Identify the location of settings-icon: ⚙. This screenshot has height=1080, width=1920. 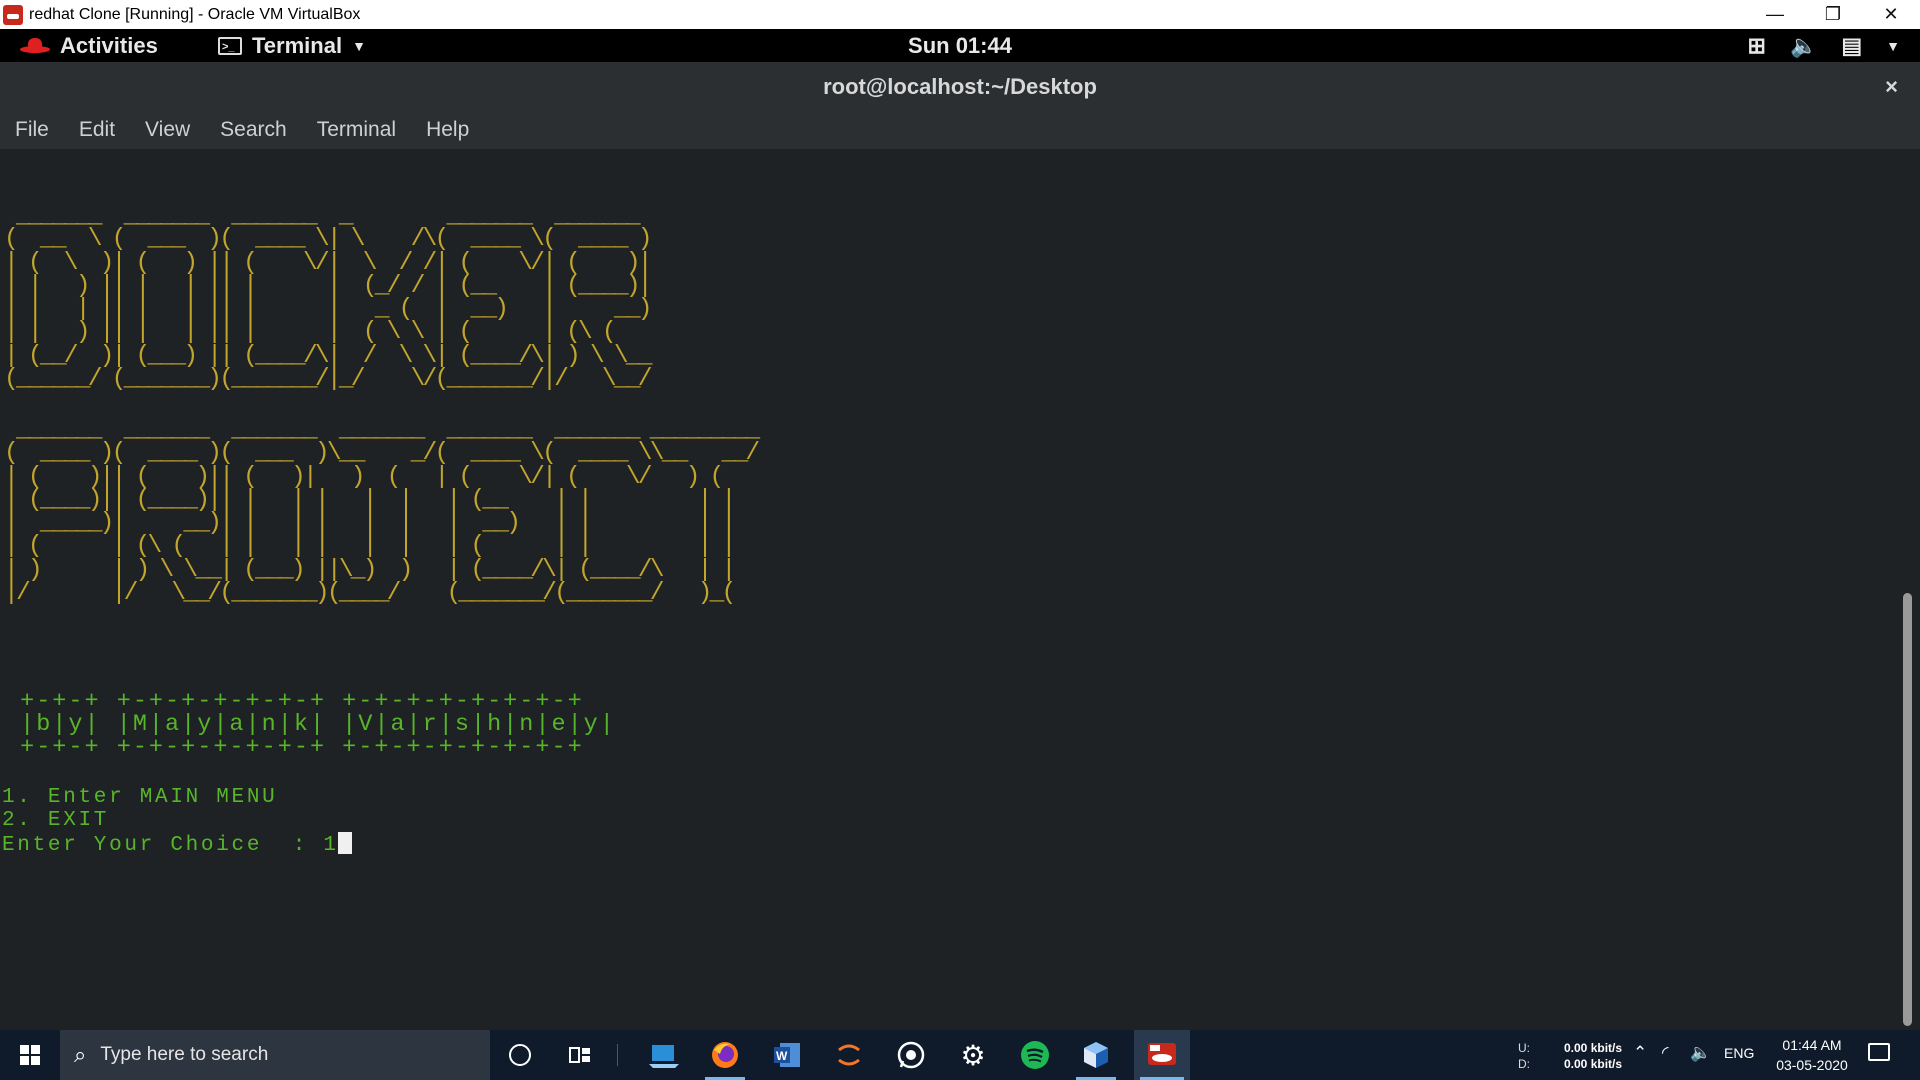
(973, 1055).